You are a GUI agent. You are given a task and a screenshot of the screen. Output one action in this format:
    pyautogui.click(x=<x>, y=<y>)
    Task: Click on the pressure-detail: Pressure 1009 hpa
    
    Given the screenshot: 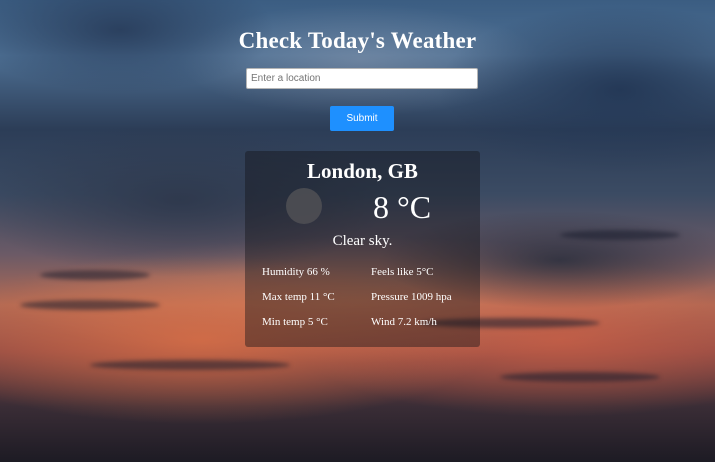 What is the action you would take?
    pyautogui.click(x=411, y=297)
    